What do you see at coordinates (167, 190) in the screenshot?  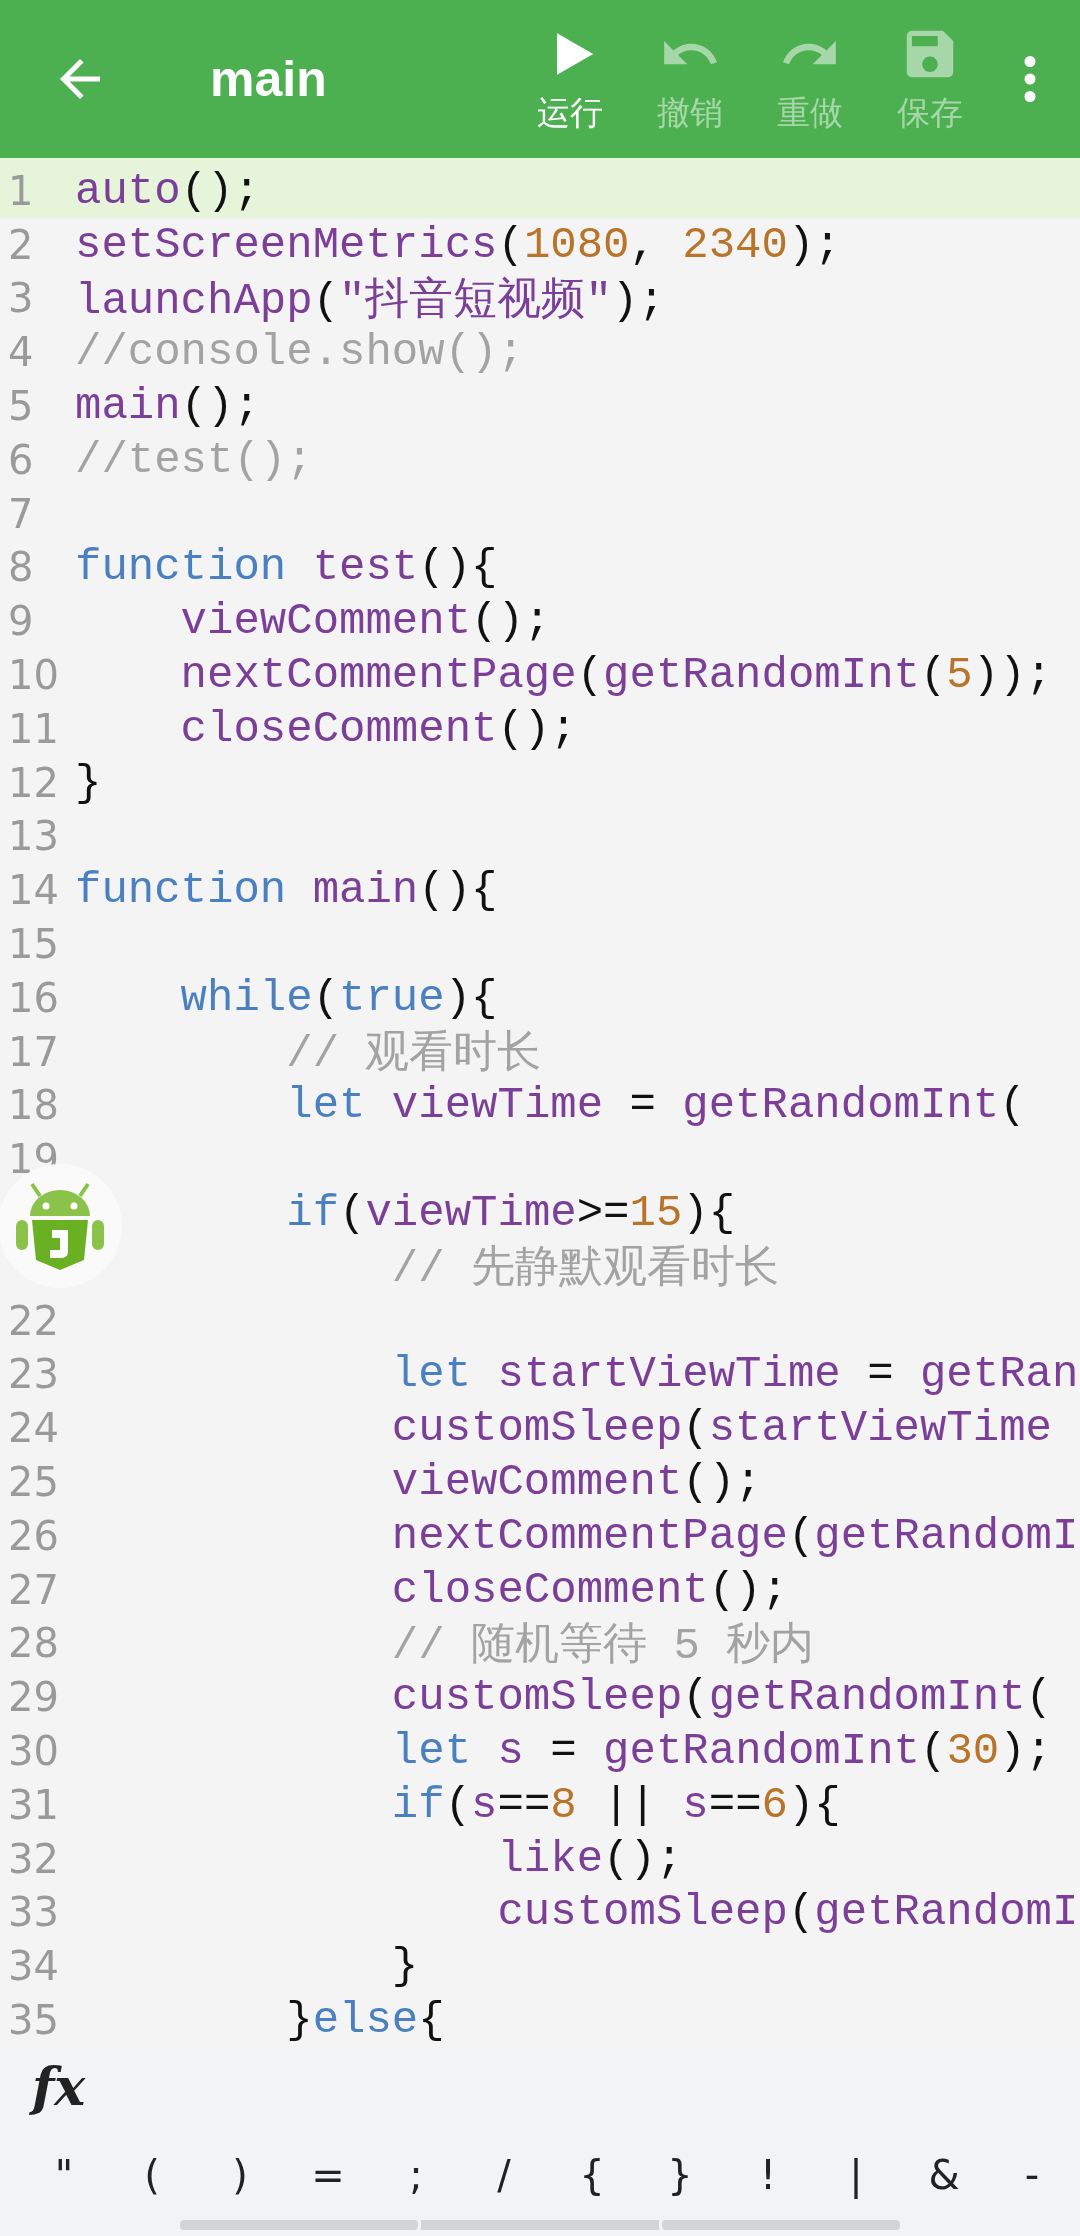 I see `code-text: auto();` at bounding box center [167, 190].